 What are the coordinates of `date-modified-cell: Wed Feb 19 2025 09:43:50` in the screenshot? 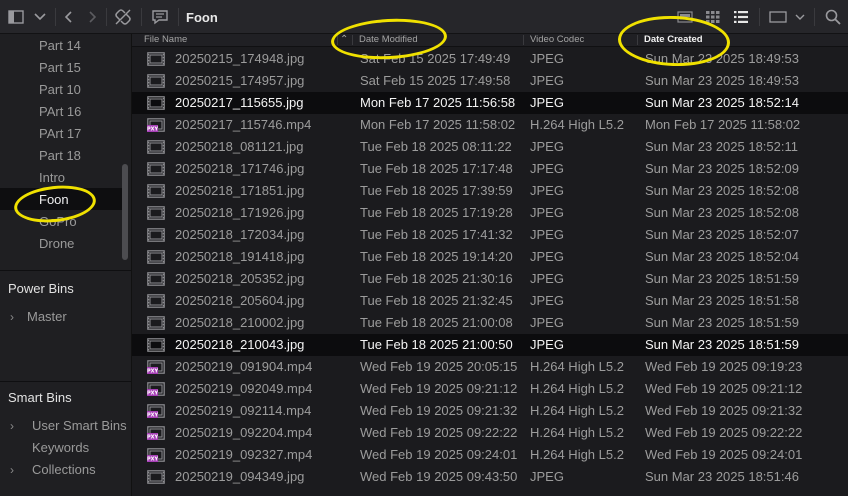 It's located at (439, 476).